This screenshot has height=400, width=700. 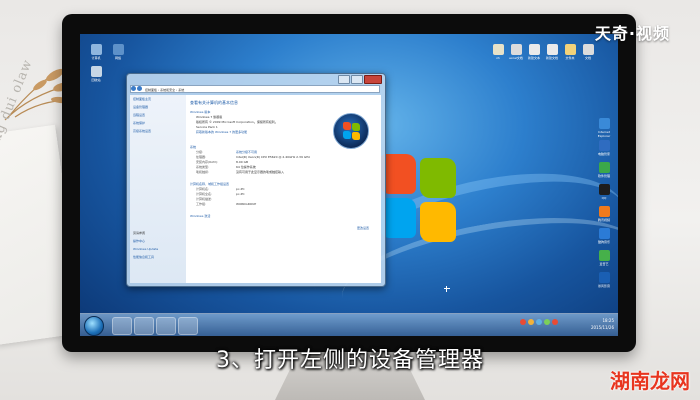 I want to click on row-key: 系统类型:, so click(x=203, y=167).